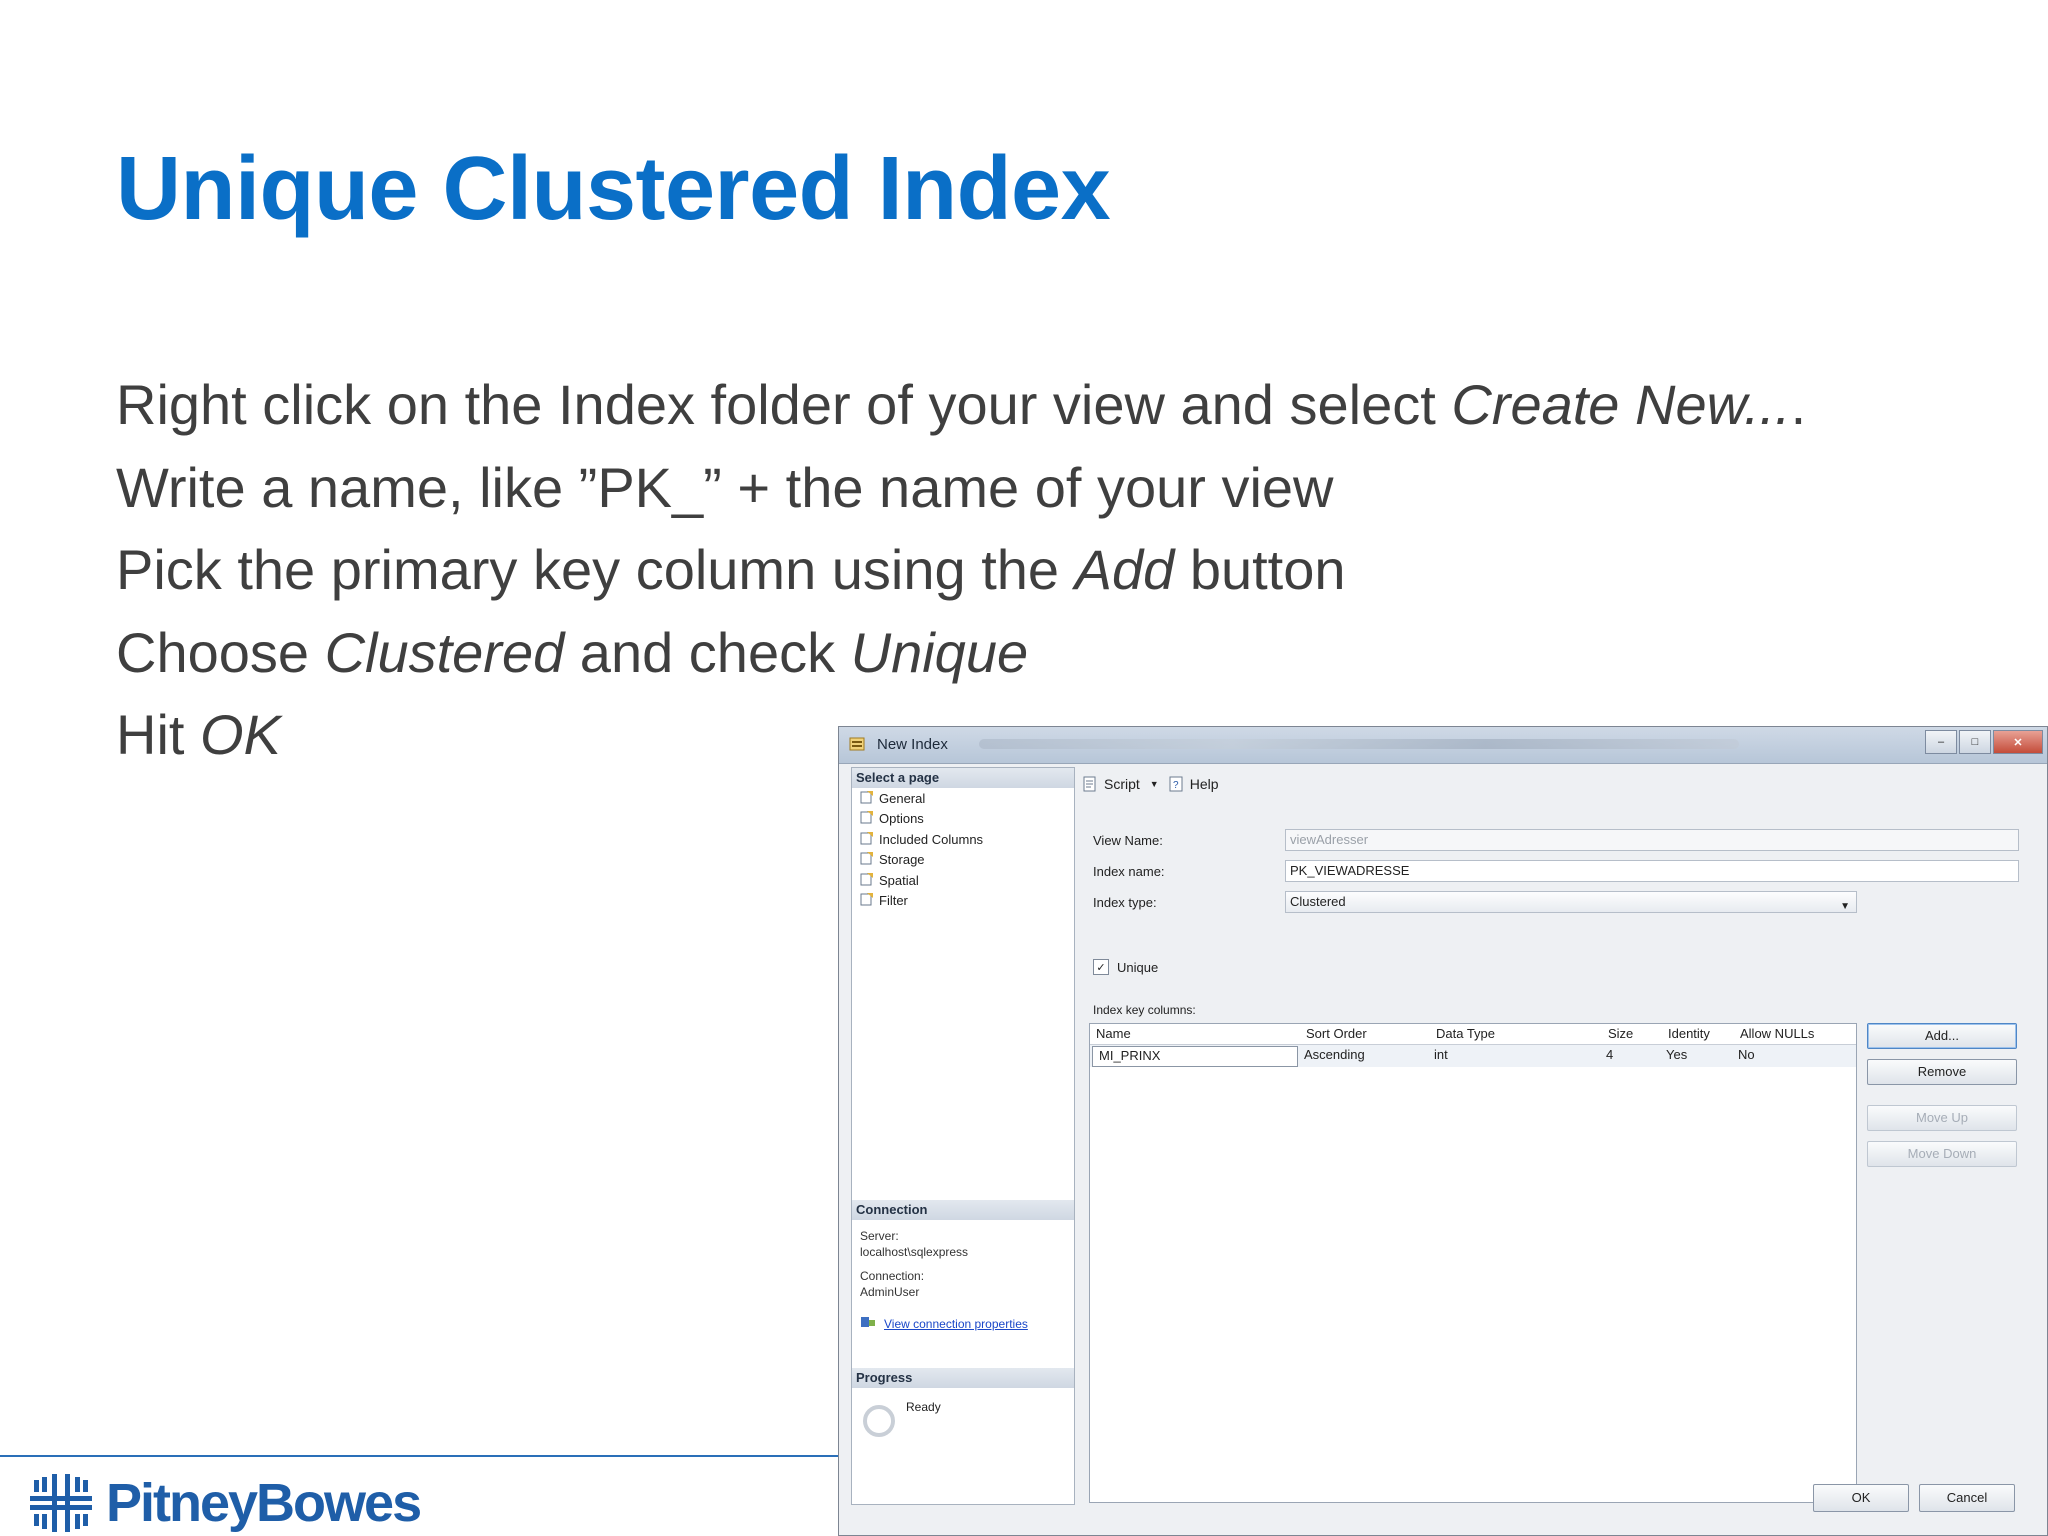 Image resolution: width=2048 pixels, height=1536 pixels. I want to click on progress-spinner-icon, so click(879, 1421).